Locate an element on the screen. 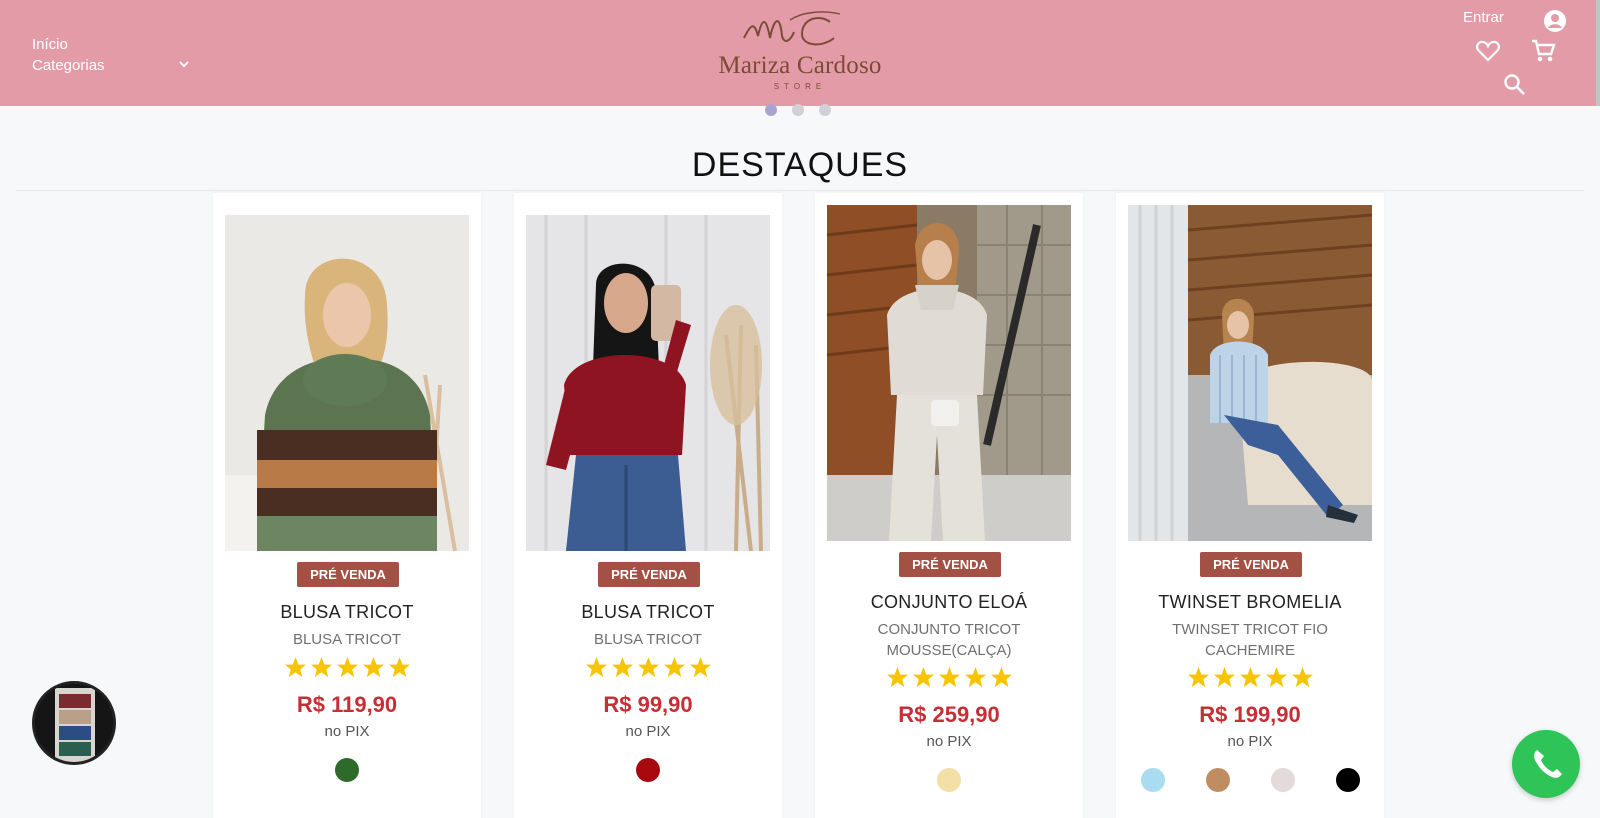 The width and height of the screenshot is (1600, 818). carousel-indicators is located at coordinates (798, 110).